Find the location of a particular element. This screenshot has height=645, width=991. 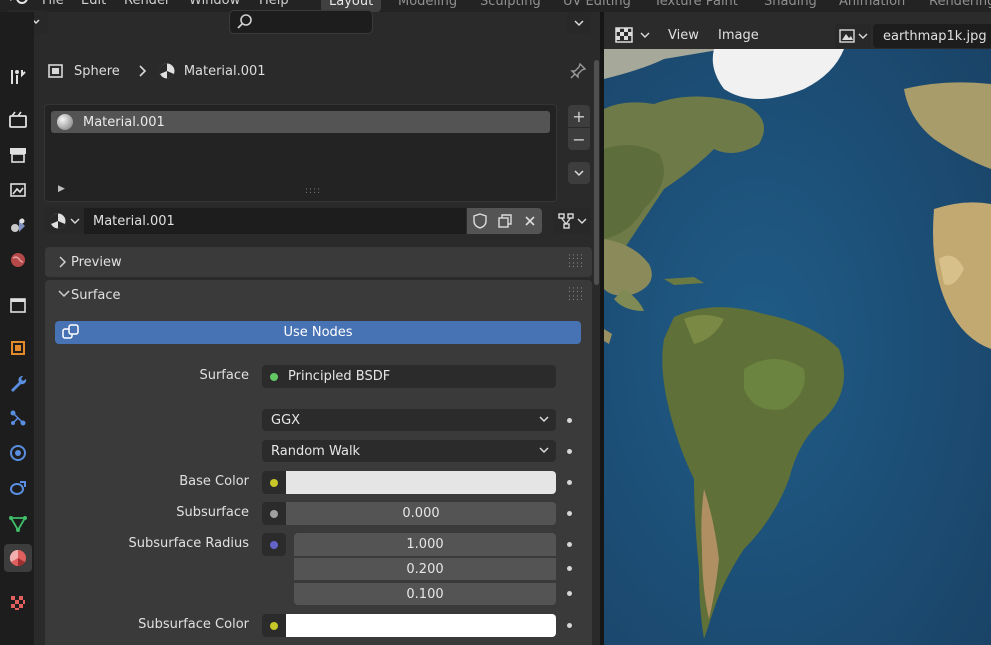

menu-help: Help is located at coordinates (274, 4).